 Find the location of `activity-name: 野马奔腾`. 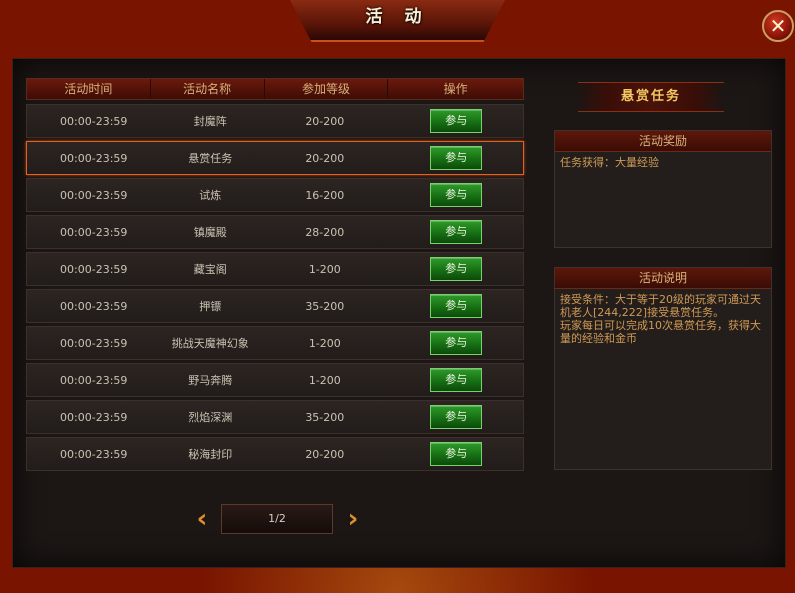

activity-name: 野马奔腾 is located at coordinates (210, 380).